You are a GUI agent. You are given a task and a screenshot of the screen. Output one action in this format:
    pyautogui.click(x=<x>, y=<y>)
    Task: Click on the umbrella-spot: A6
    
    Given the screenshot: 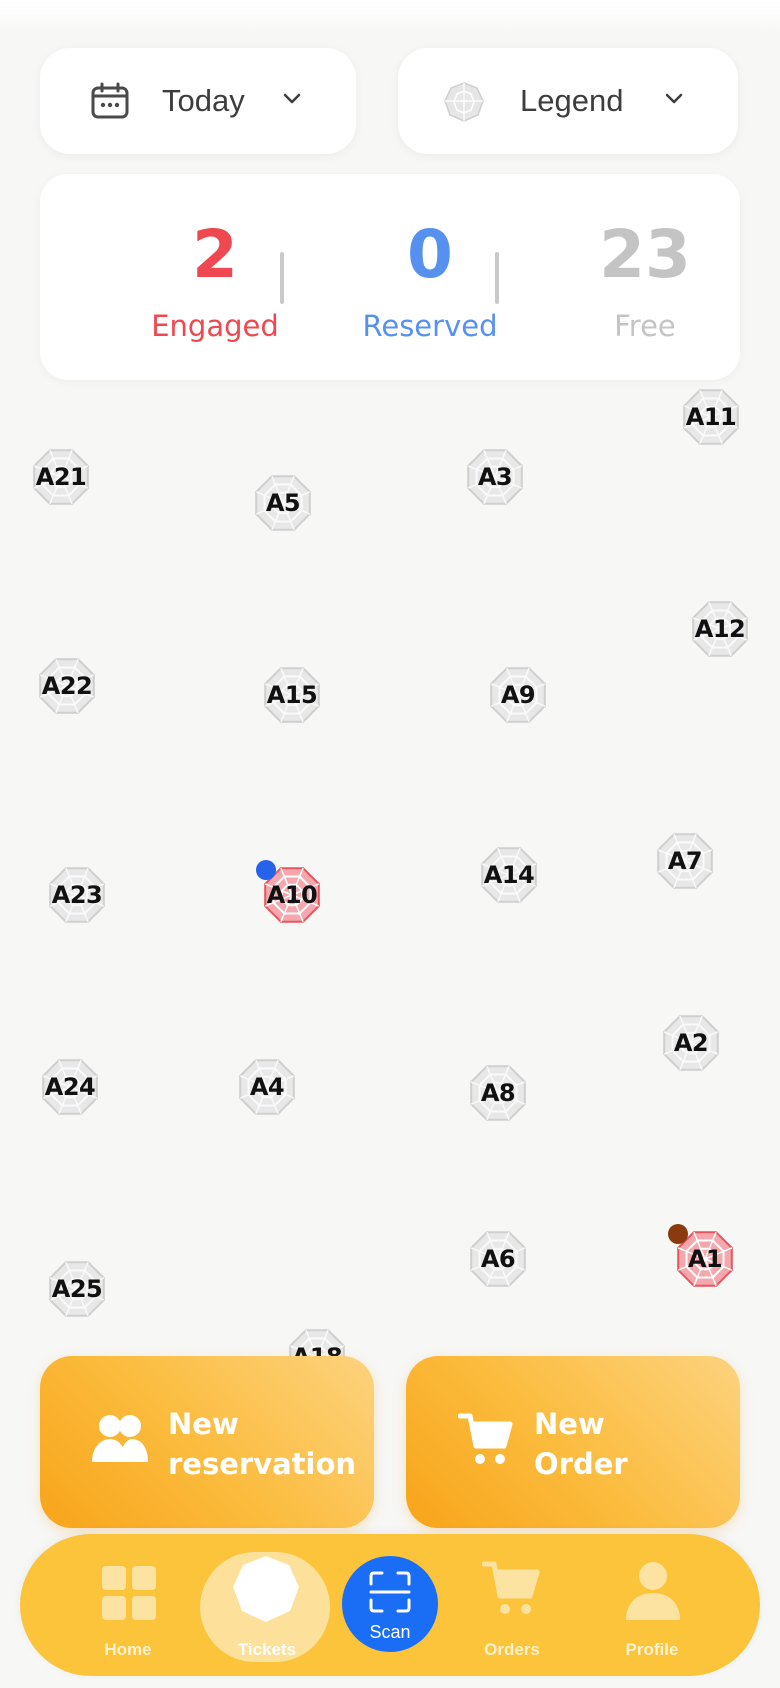 What is the action you would take?
    pyautogui.click(x=498, y=1259)
    